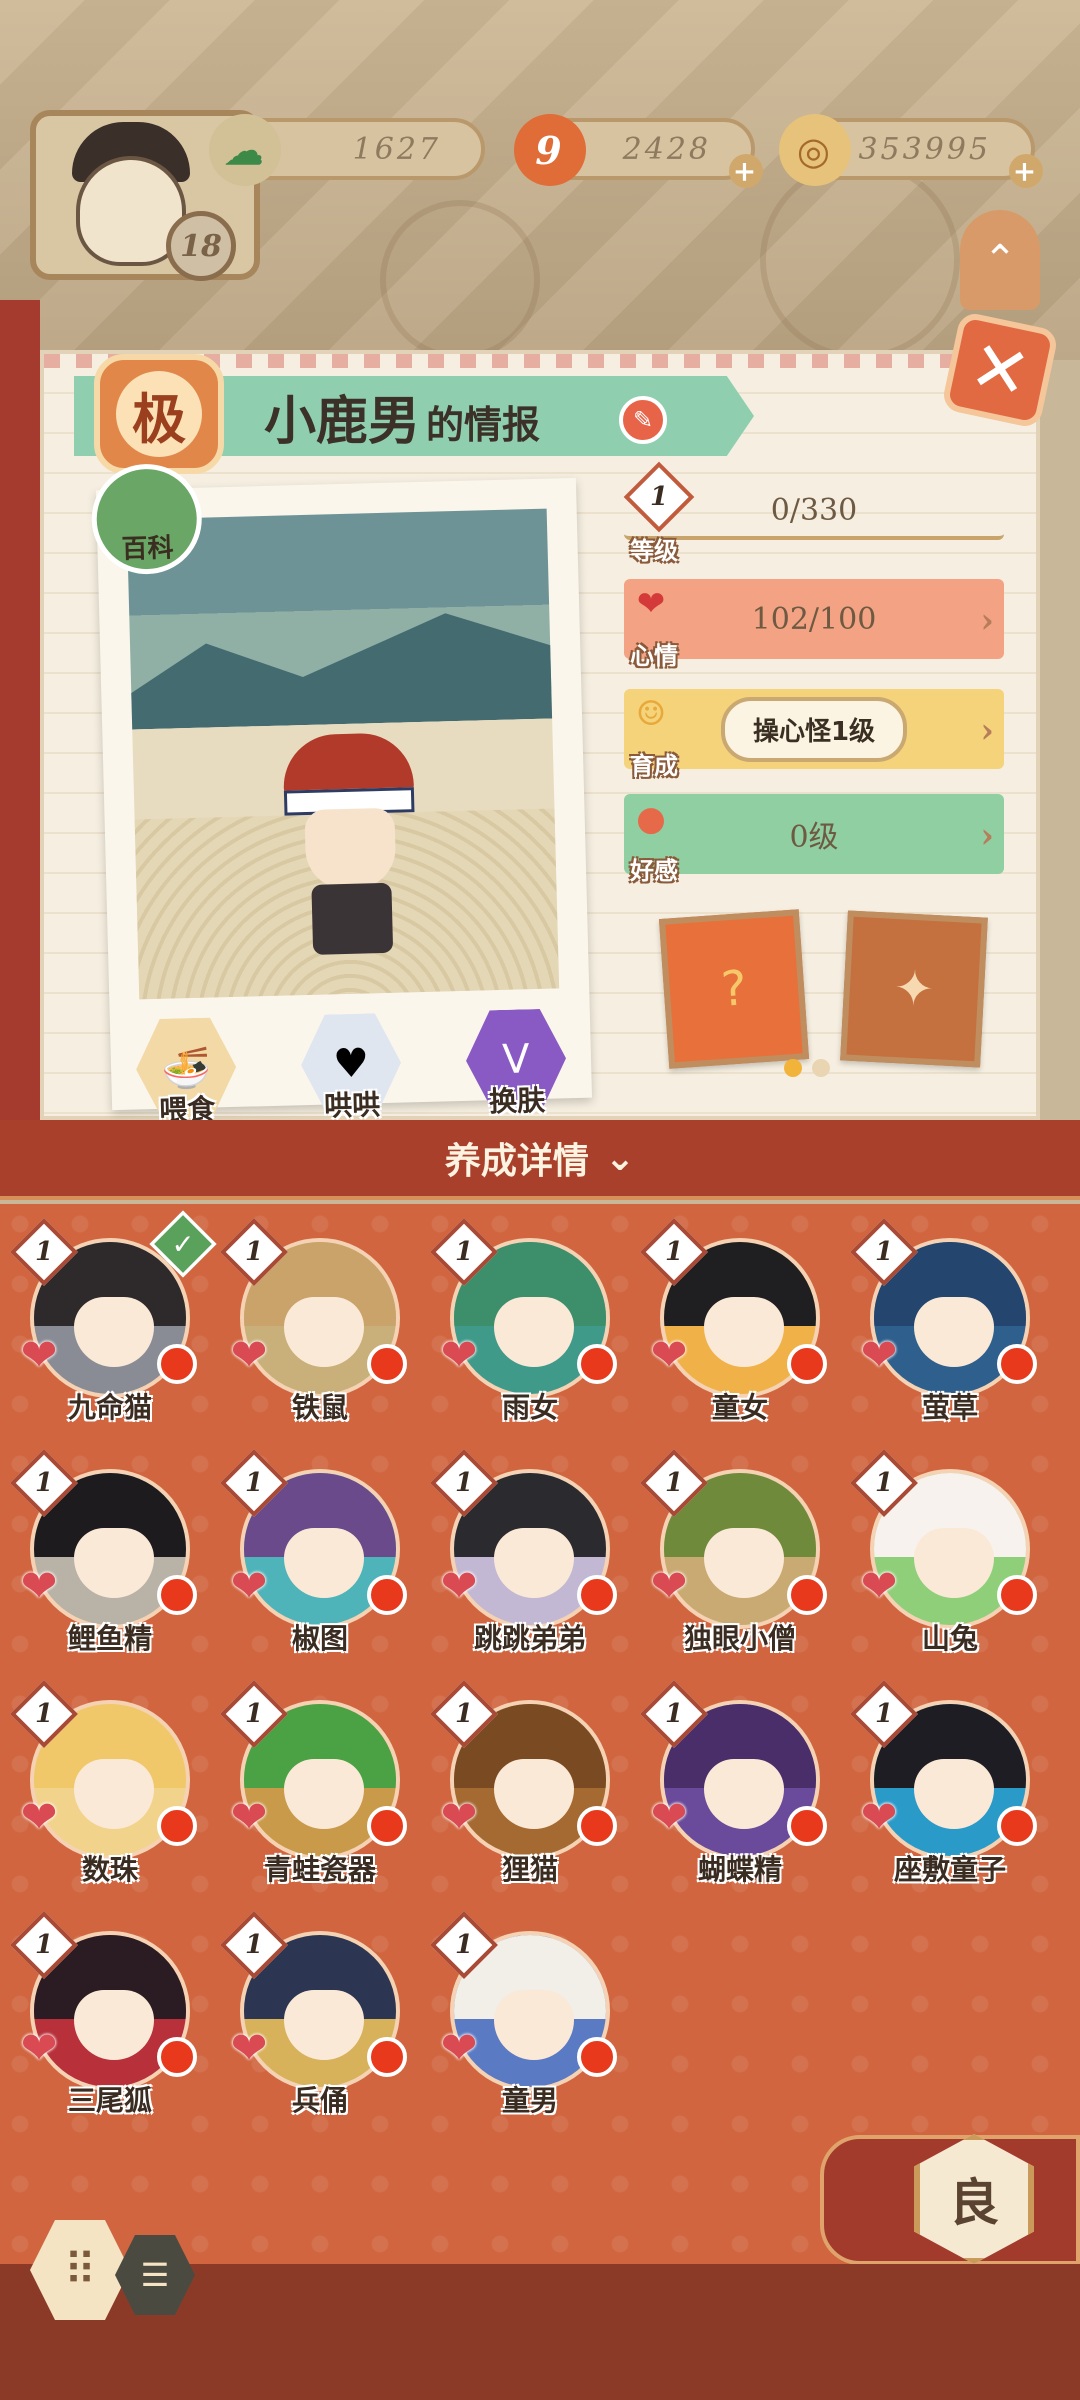  Describe the element at coordinates (317, 1552) in the screenshot. I see `character-tile: 1 ❤ 椒图` at that location.